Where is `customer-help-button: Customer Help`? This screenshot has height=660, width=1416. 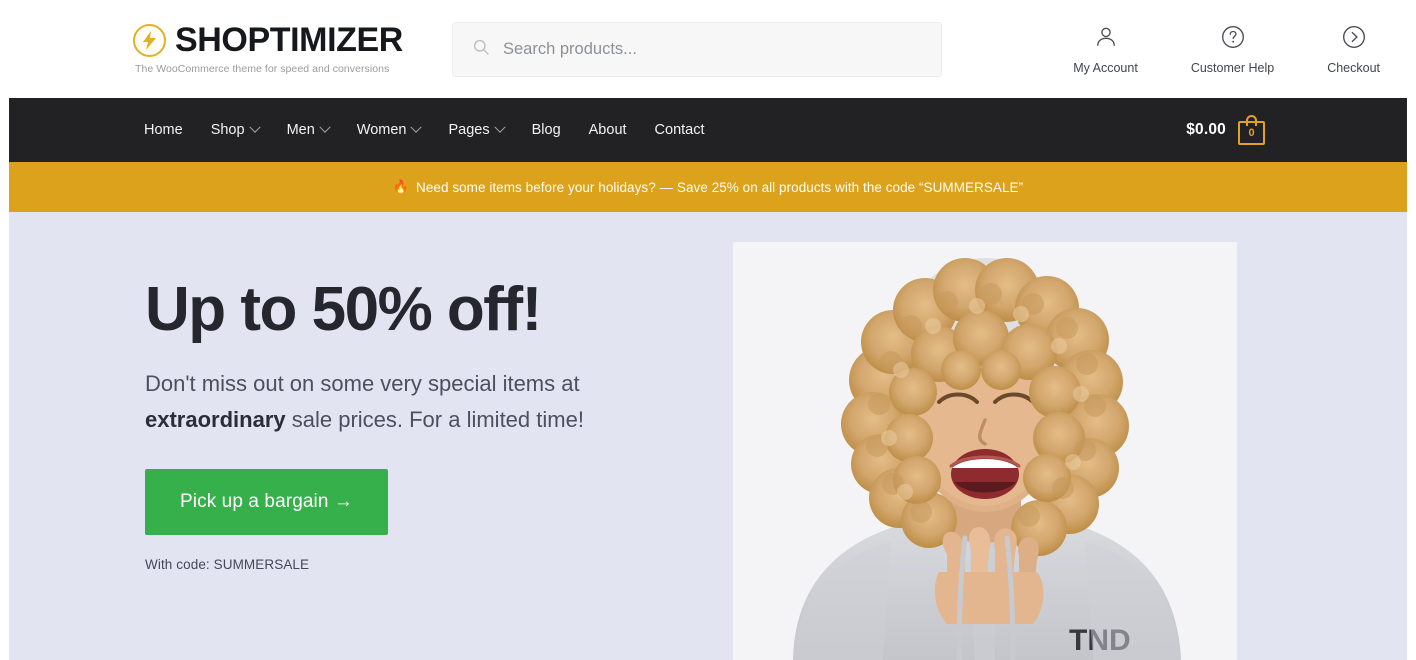
customer-help-button: Customer Help is located at coordinates (1232, 50).